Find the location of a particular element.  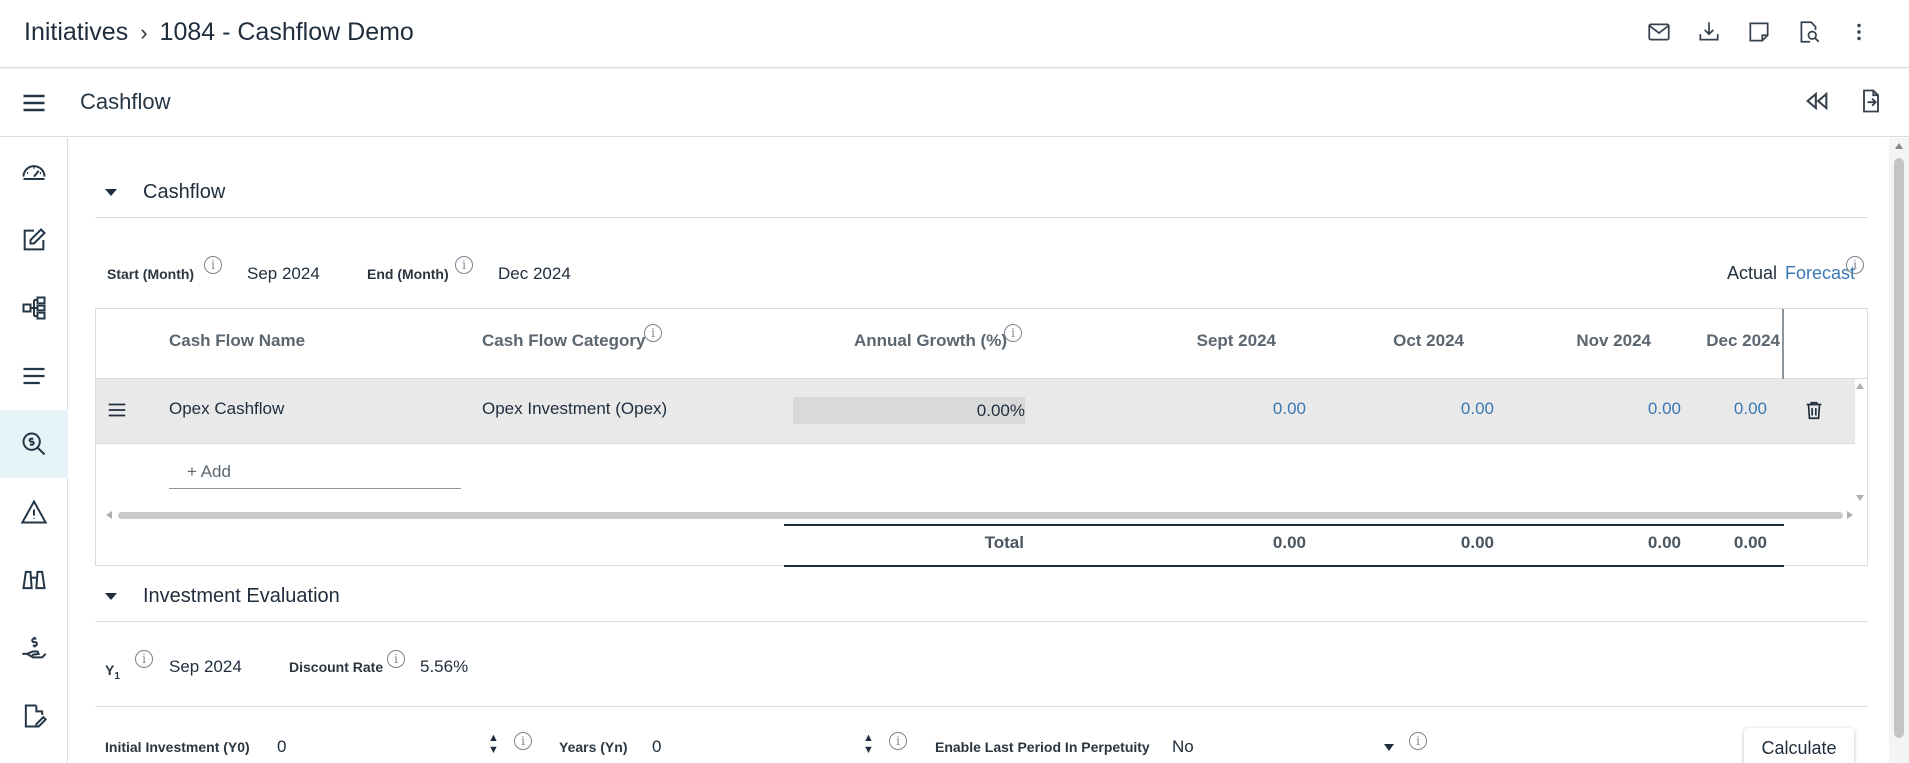

investment-evaluation-title: Investment Evaluation is located at coordinates (241, 596).